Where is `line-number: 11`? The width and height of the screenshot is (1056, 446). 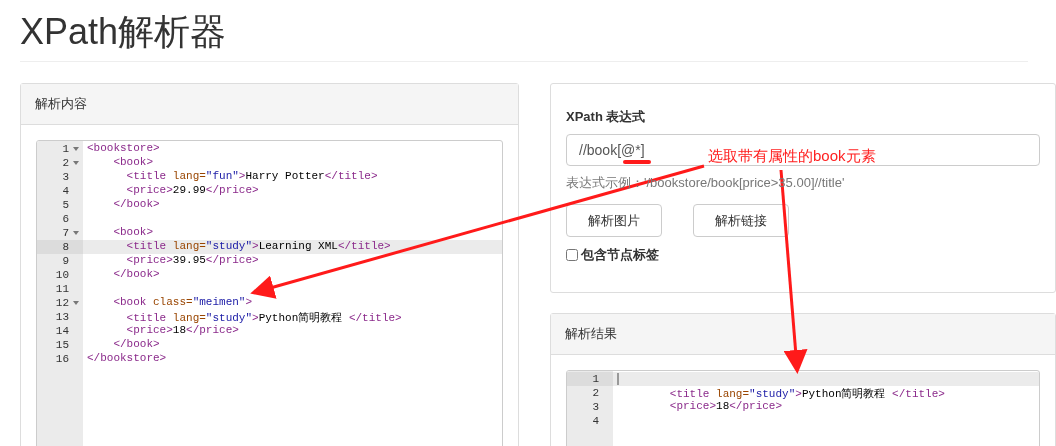 line-number: 11 is located at coordinates (62, 289).